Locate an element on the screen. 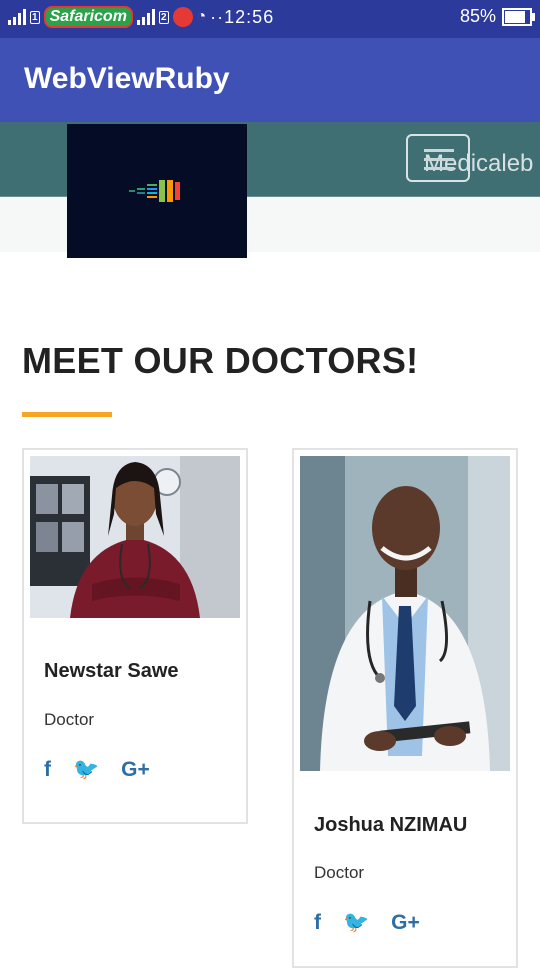 The height and width of the screenshot is (968, 540). site-logo is located at coordinates (157, 191).